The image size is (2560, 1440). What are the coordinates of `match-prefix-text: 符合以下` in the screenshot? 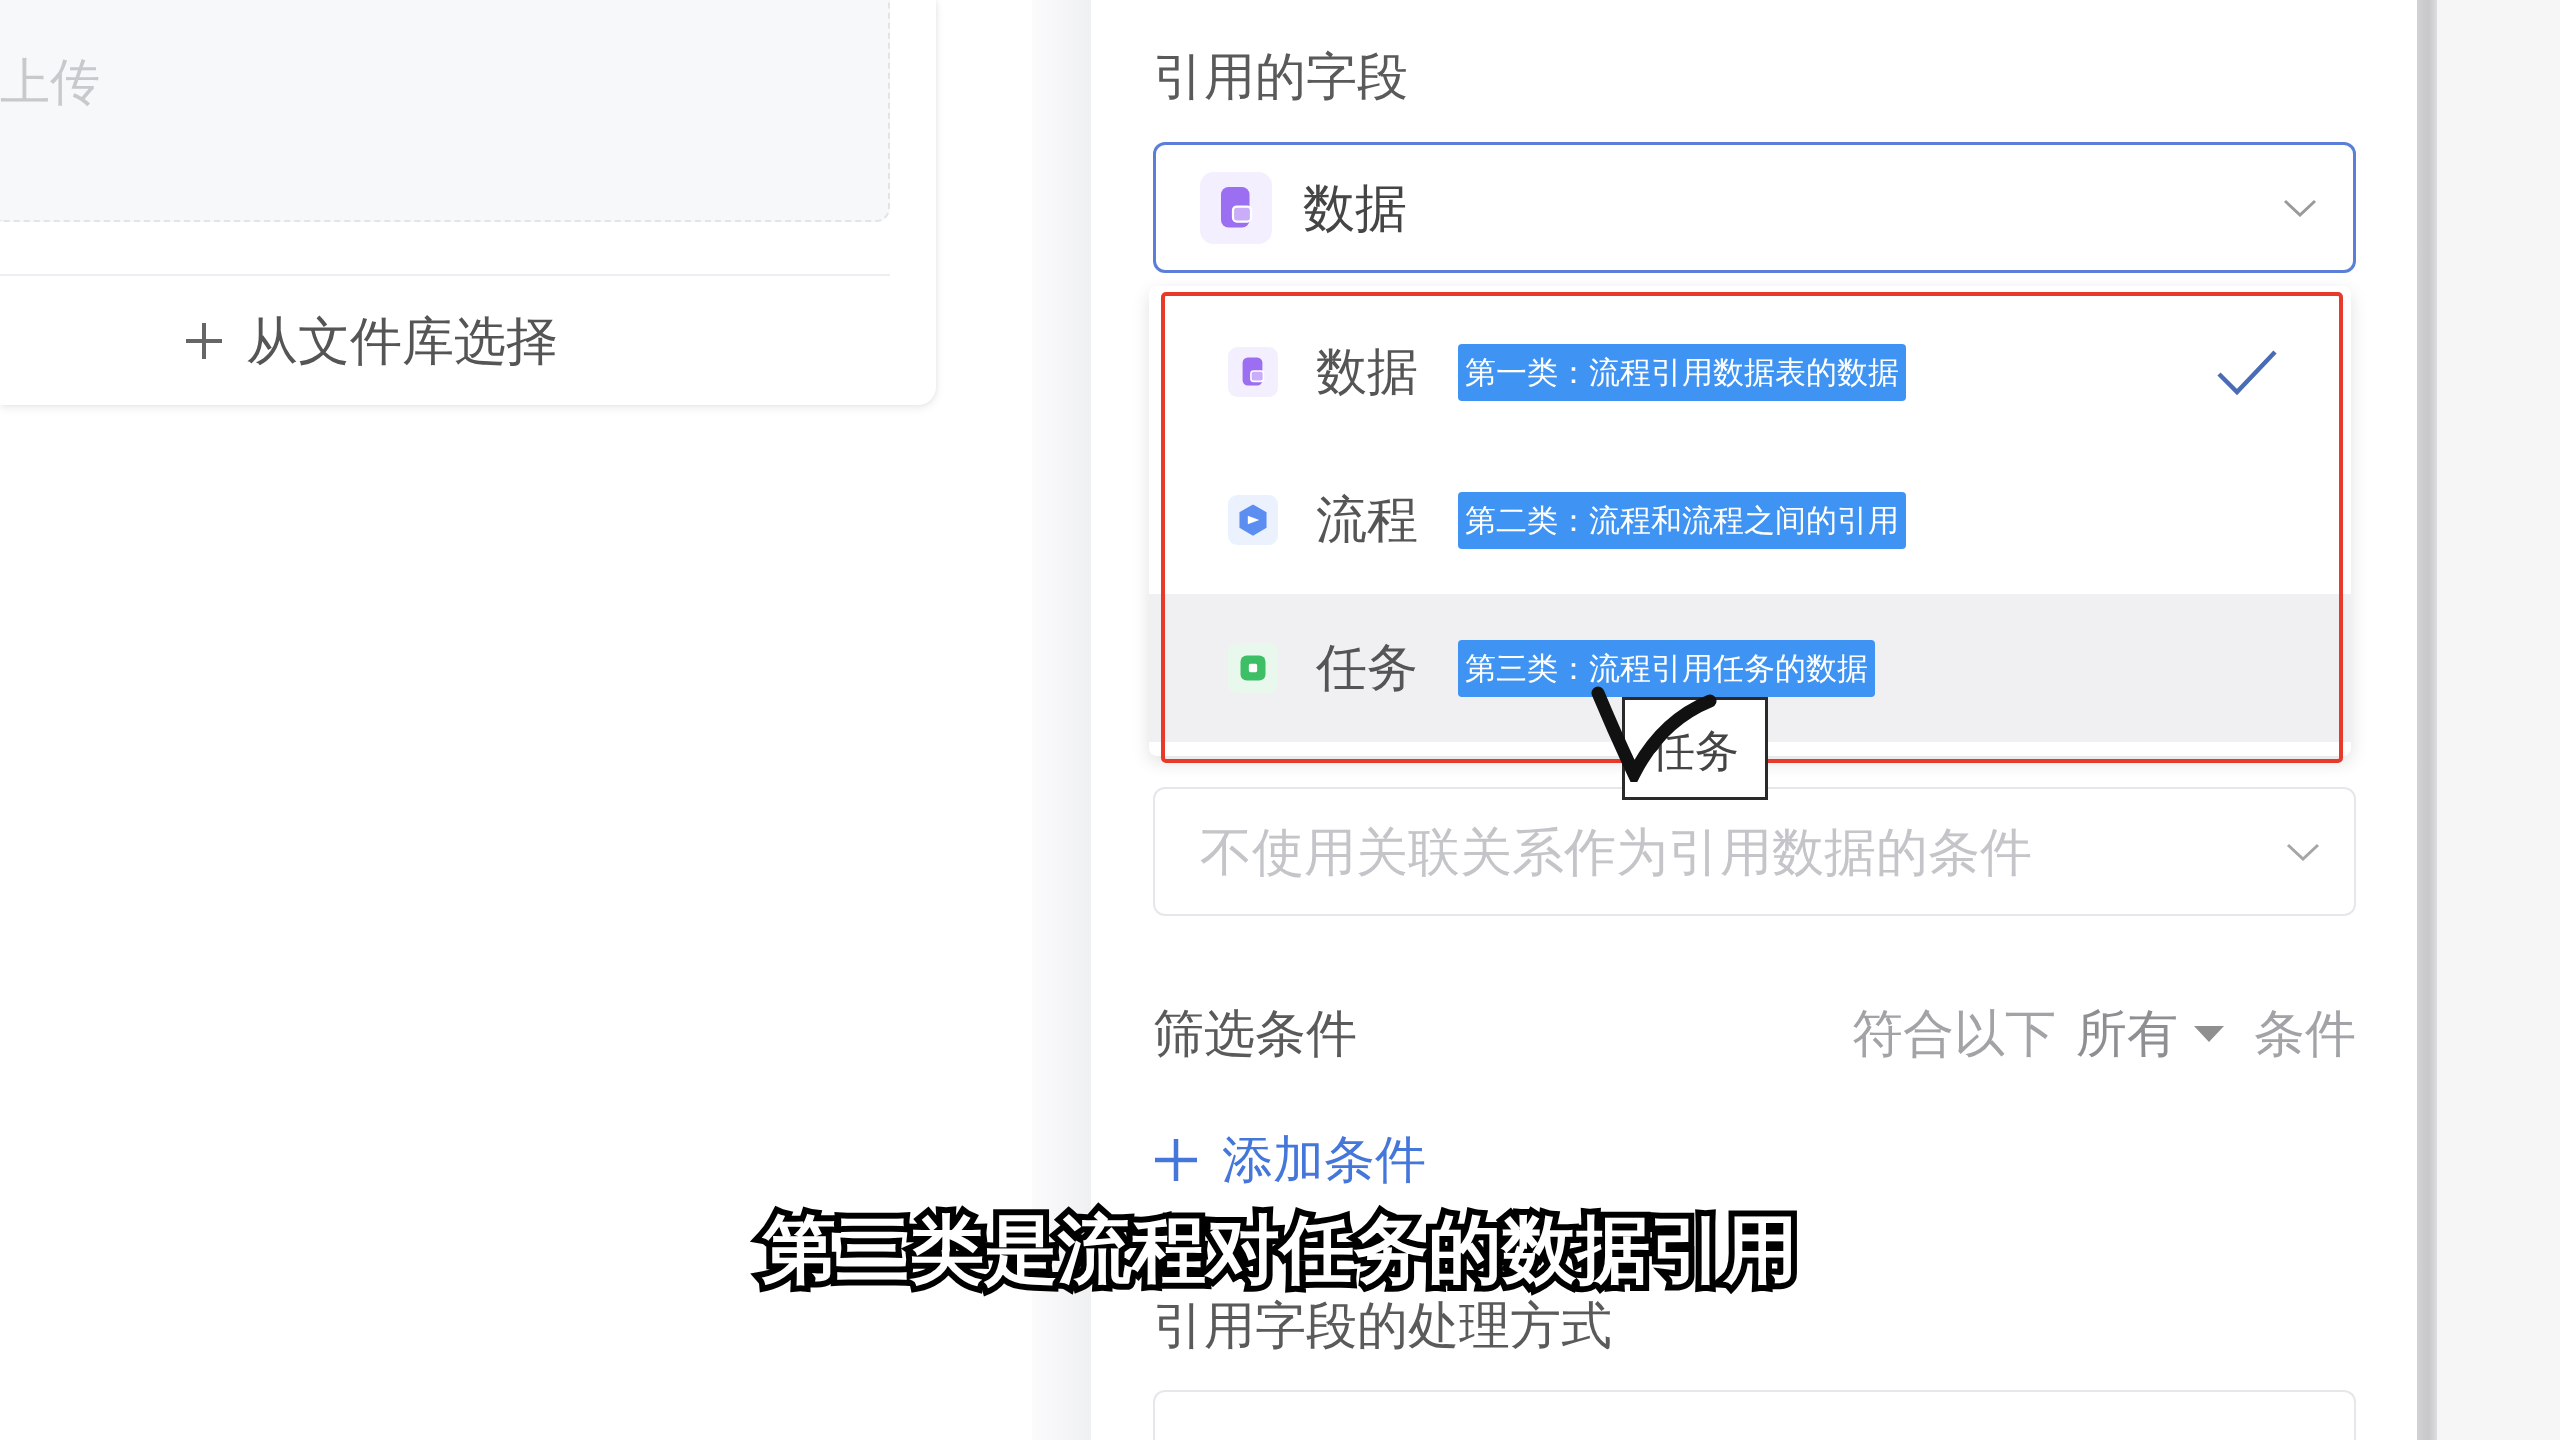 It's located at (1954, 1034).